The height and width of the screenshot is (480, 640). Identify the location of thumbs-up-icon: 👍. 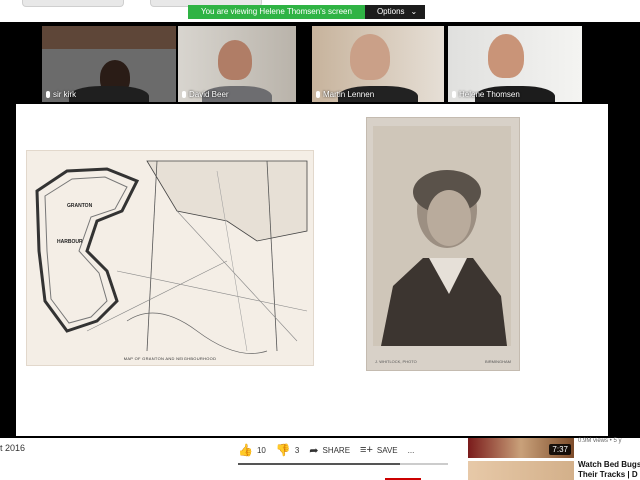
(245, 450).